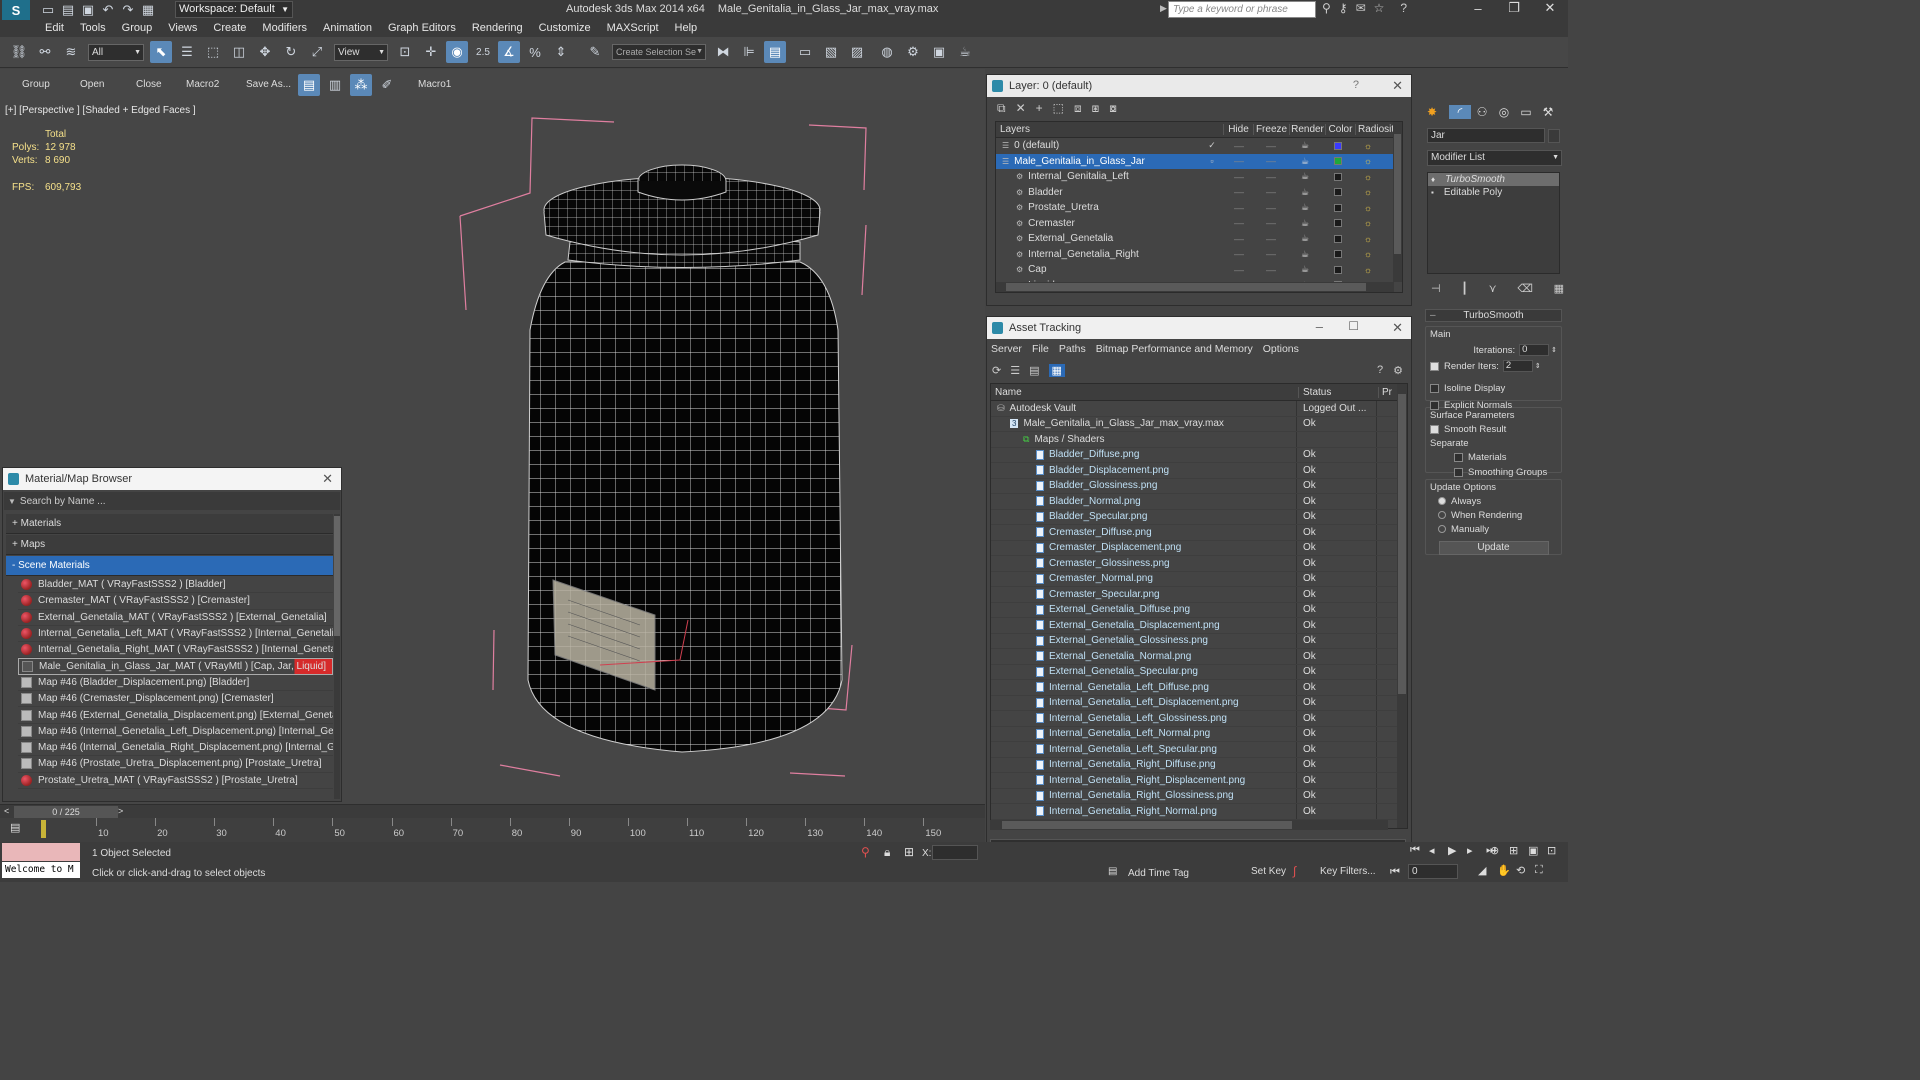  I want to click on minimize-icon: –, so click(1319, 326).